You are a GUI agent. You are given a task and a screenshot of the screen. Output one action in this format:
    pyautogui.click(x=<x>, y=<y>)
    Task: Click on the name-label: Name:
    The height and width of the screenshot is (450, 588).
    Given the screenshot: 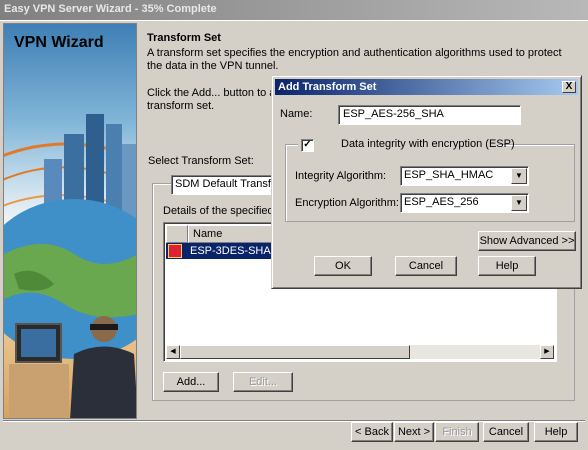 What is the action you would take?
    pyautogui.click(x=296, y=114)
    